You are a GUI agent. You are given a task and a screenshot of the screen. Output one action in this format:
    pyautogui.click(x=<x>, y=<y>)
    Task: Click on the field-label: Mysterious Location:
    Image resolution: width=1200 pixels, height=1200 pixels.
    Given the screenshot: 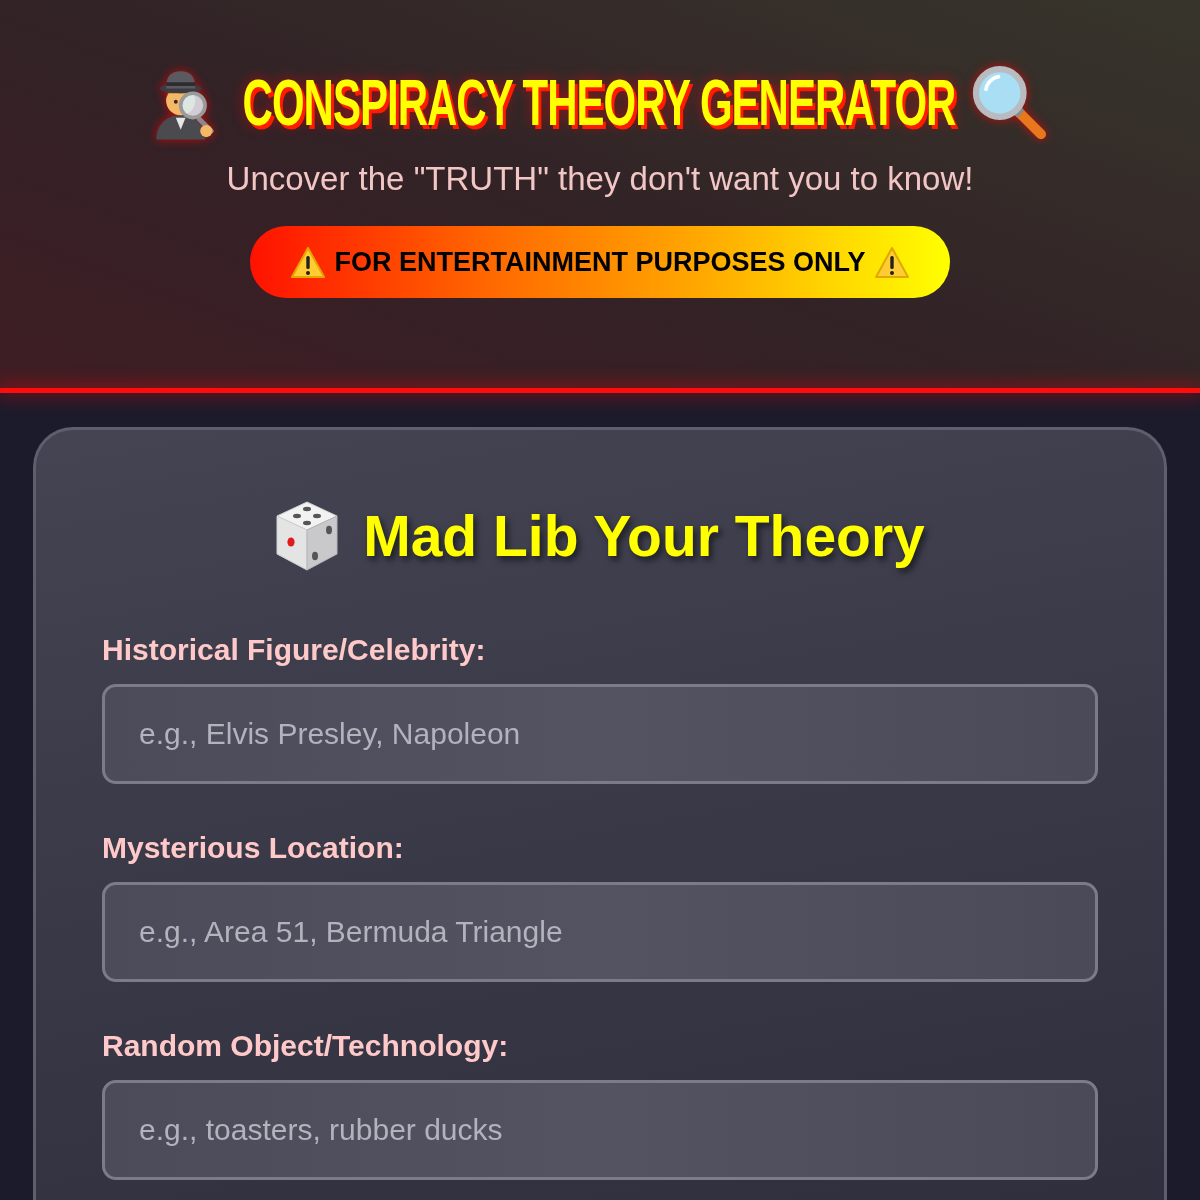 What is the action you would take?
    pyautogui.click(x=253, y=848)
    